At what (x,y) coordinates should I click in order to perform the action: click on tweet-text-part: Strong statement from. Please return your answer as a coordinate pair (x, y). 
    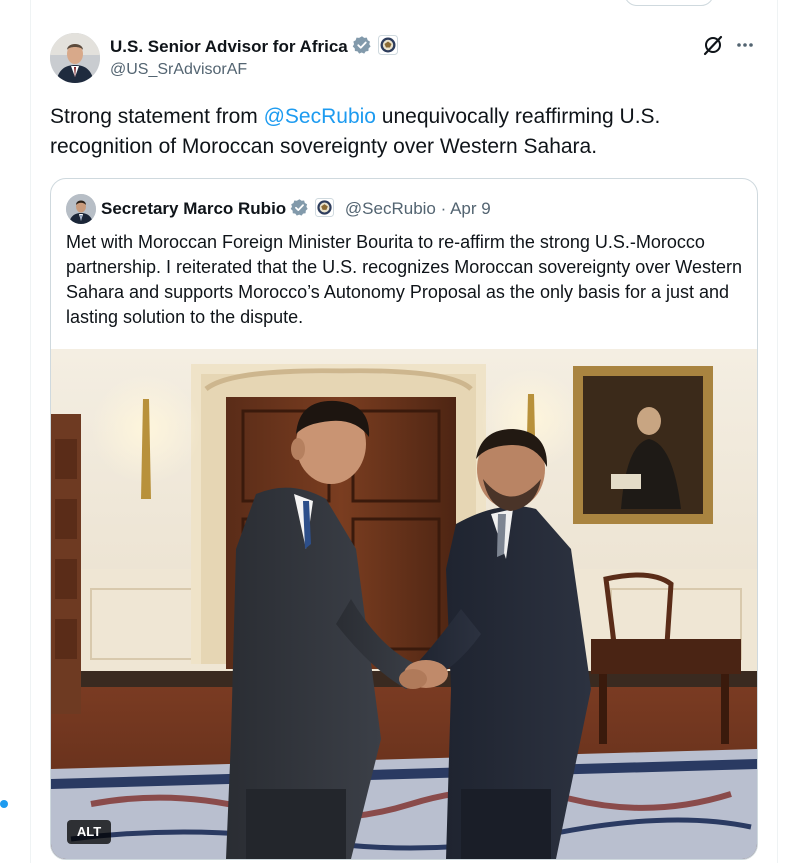
    Looking at the image, I should click on (157, 116).